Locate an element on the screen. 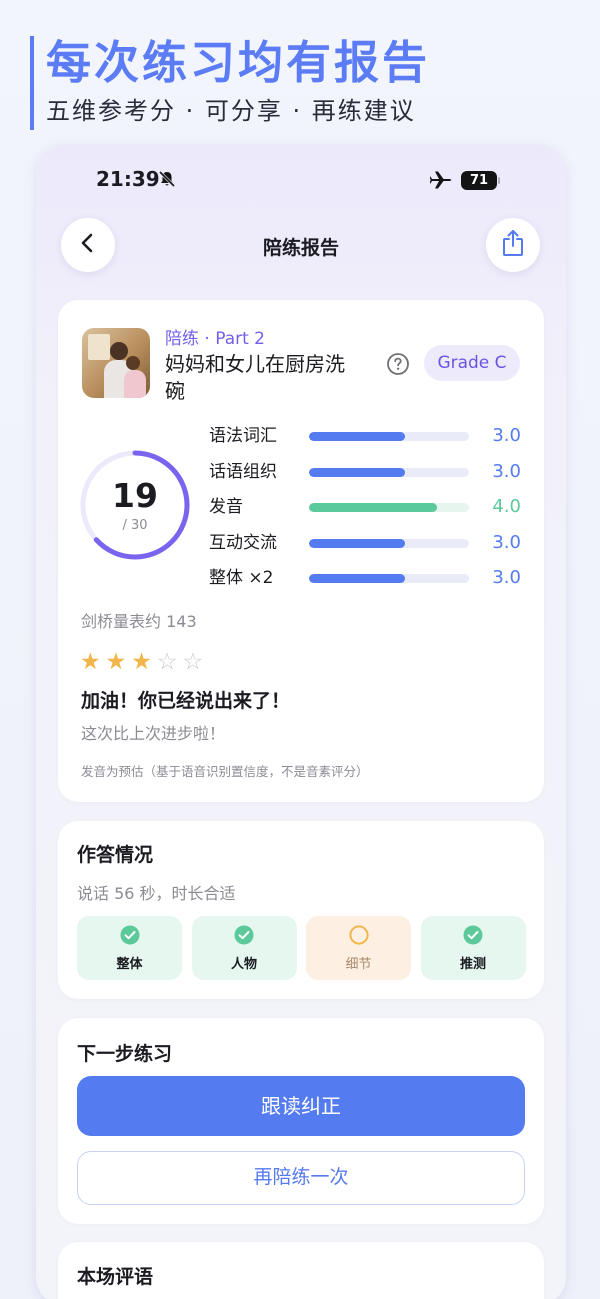 The image size is (600, 1299). coverage-chip: 整体 is located at coordinates (129, 948).